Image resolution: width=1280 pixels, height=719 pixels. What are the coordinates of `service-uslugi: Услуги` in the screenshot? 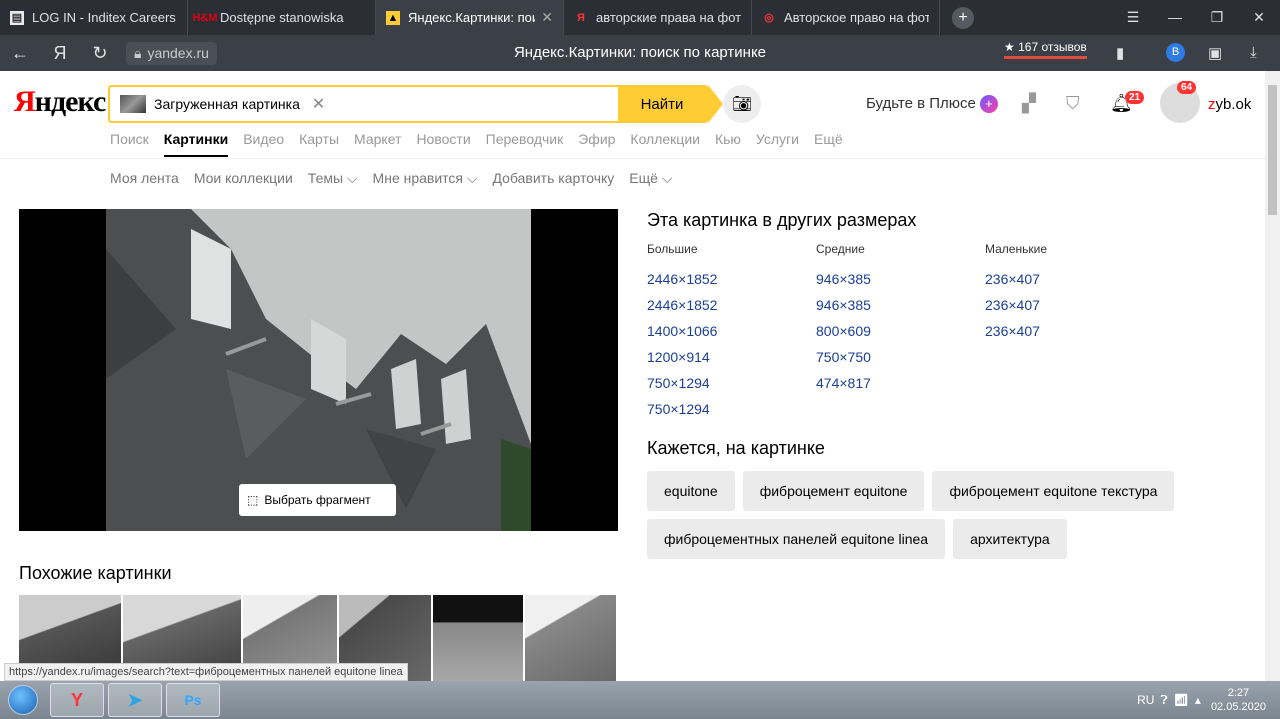 It's located at (777, 144).